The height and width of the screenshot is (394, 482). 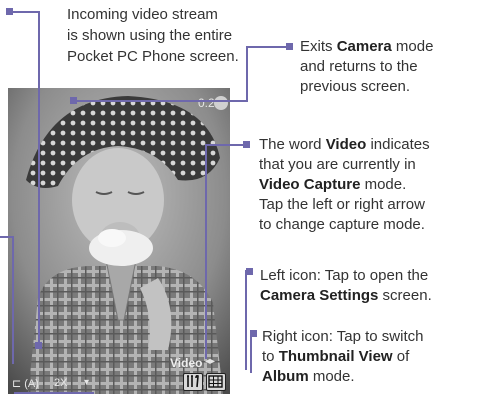 What do you see at coordinates (401, 356) in the screenshot?
I see `right-icon-text: of` at bounding box center [401, 356].